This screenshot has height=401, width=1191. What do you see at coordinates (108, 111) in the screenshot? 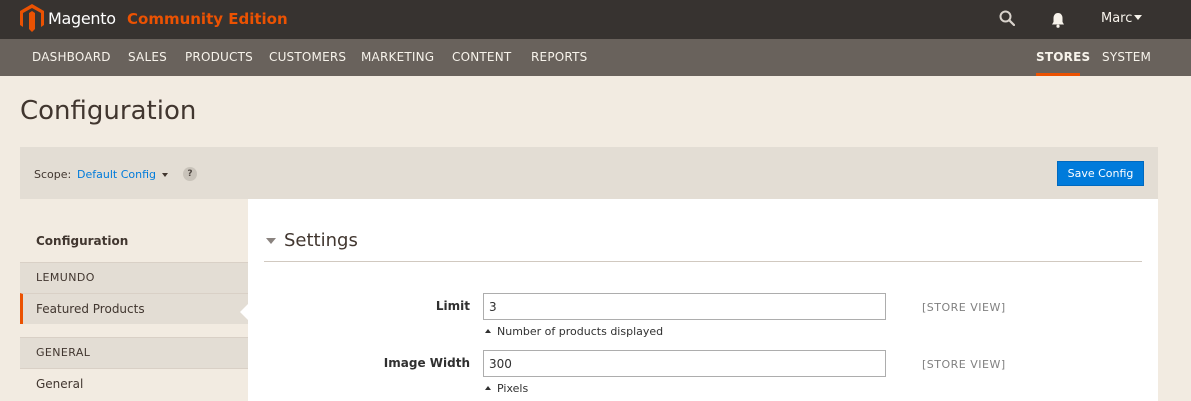
I see `page-title: Configuration` at bounding box center [108, 111].